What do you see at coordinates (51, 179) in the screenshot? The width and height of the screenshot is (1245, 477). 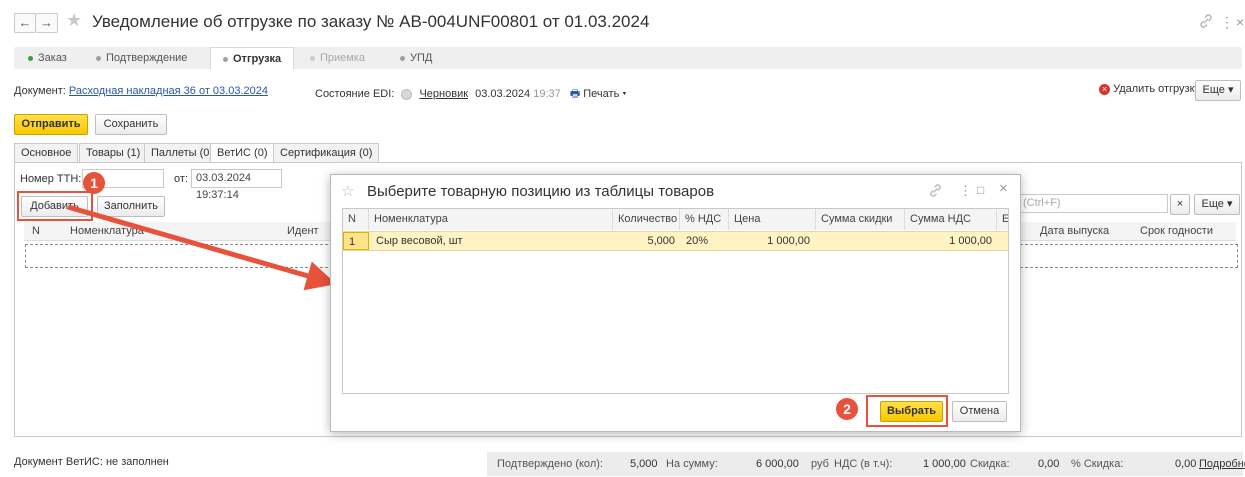 I see `ttn-label: Номер ТТН:` at bounding box center [51, 179].